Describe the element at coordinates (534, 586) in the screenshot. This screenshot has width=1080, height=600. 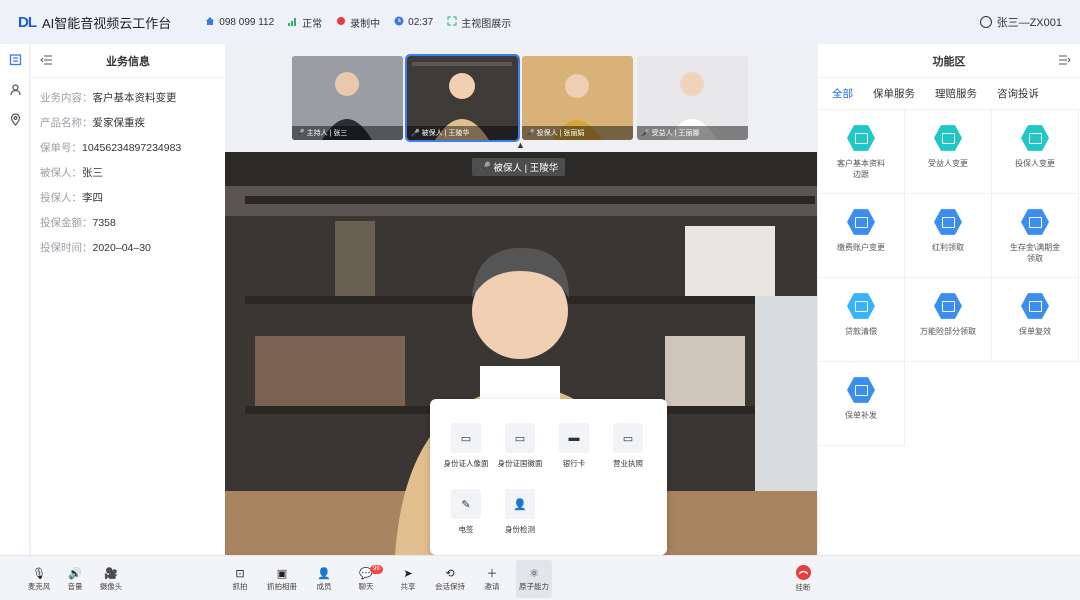
I see `toolbar-label: 原子能力` at that location.